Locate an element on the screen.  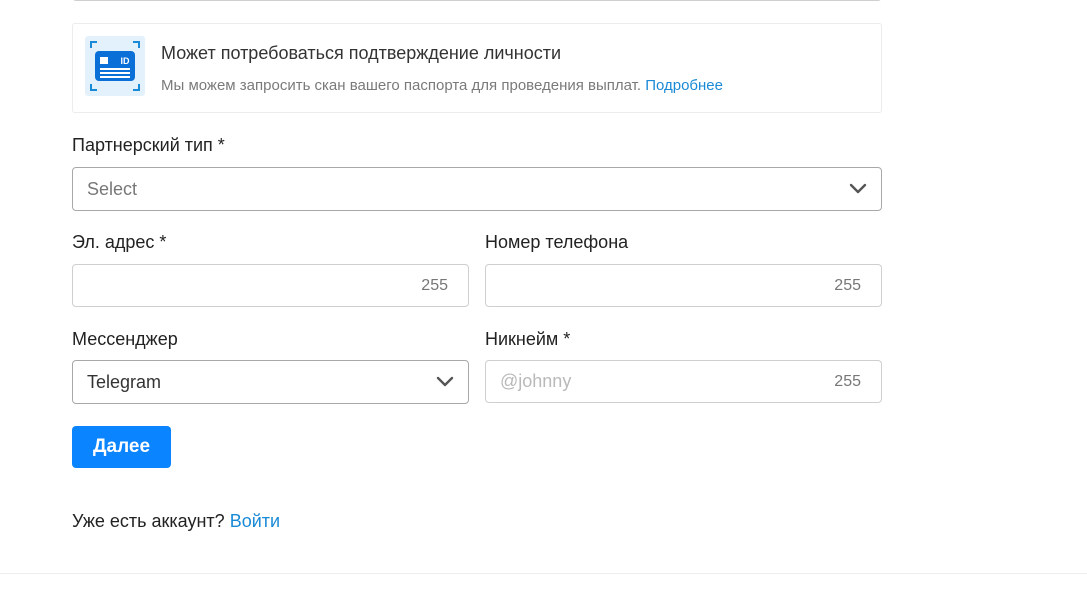
footer-divider is located at coordinates (543, 573).